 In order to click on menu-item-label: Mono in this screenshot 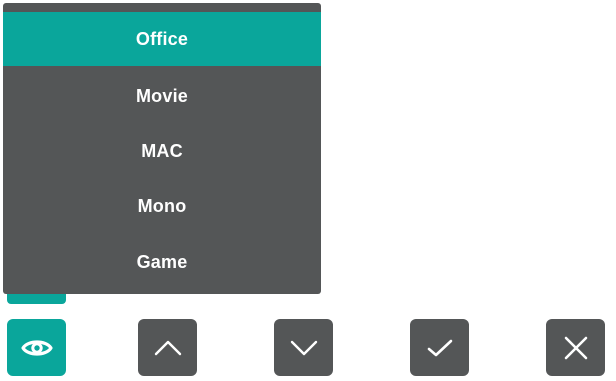, I will do `click(162, 205)`.